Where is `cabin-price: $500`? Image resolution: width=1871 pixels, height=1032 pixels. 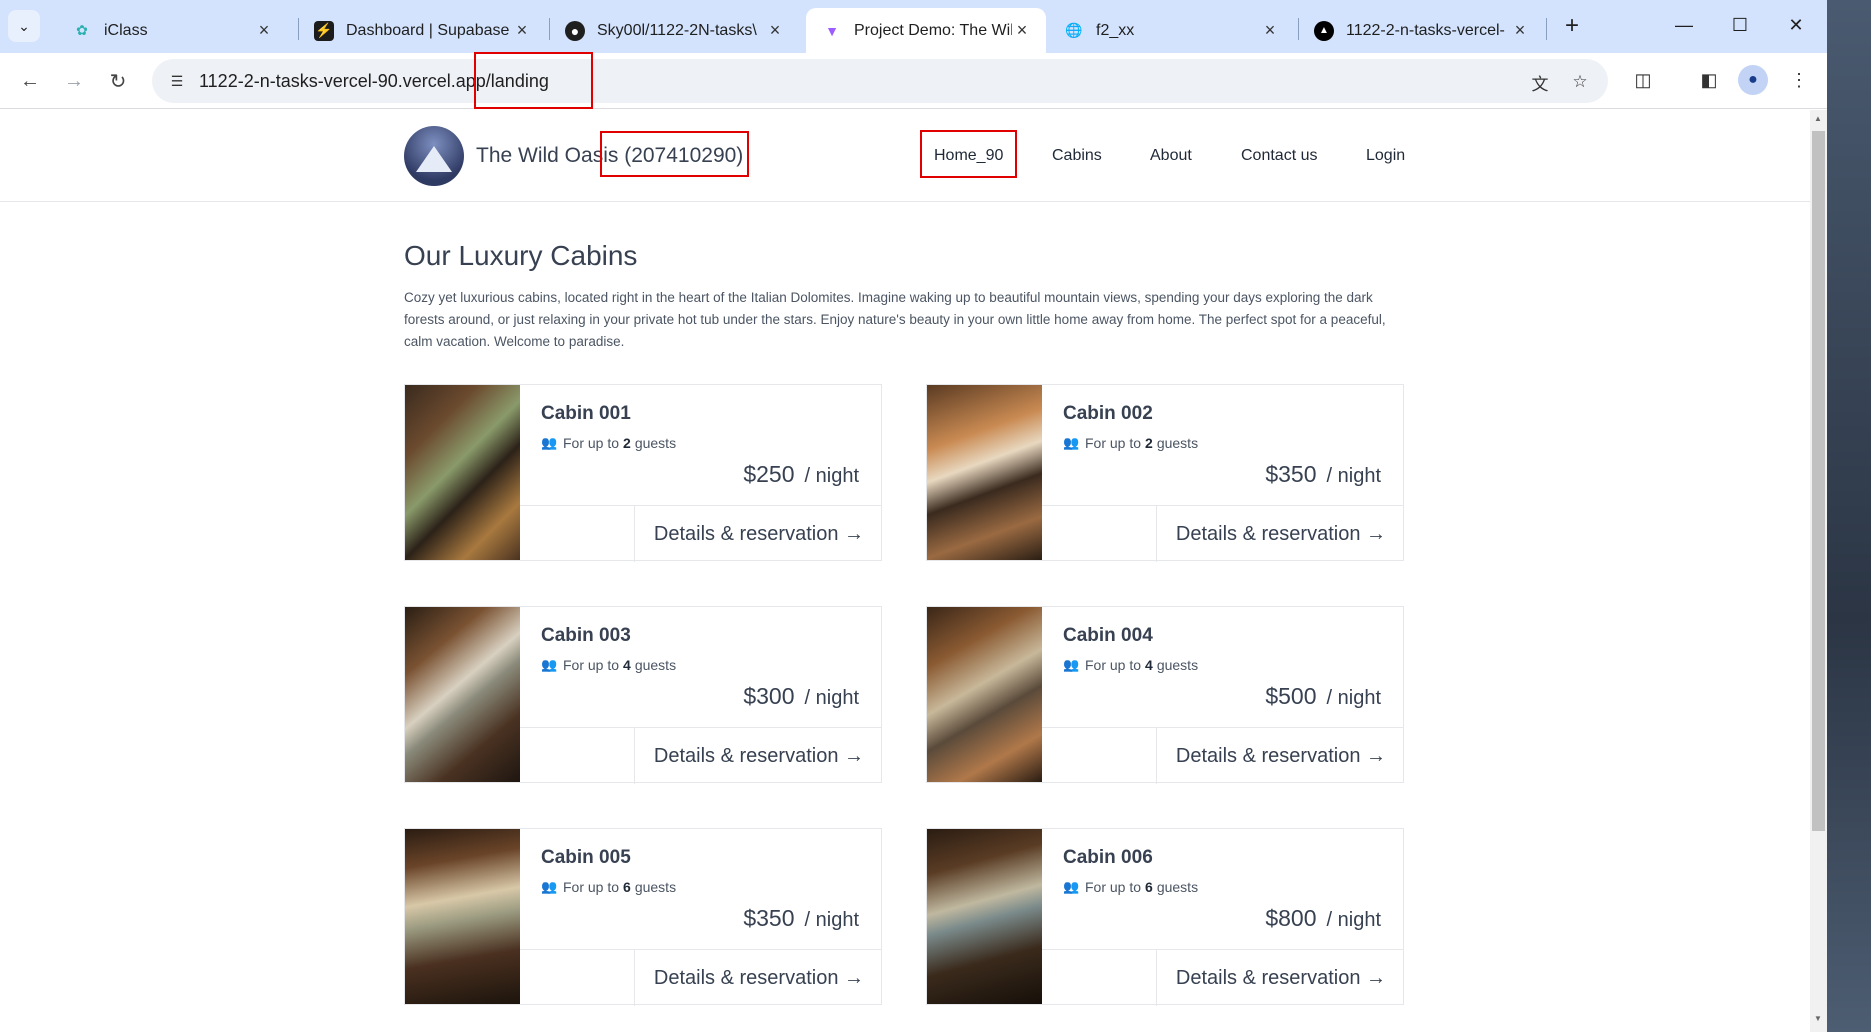 cabin-price: $500 is located at coordinates (1291, 696).